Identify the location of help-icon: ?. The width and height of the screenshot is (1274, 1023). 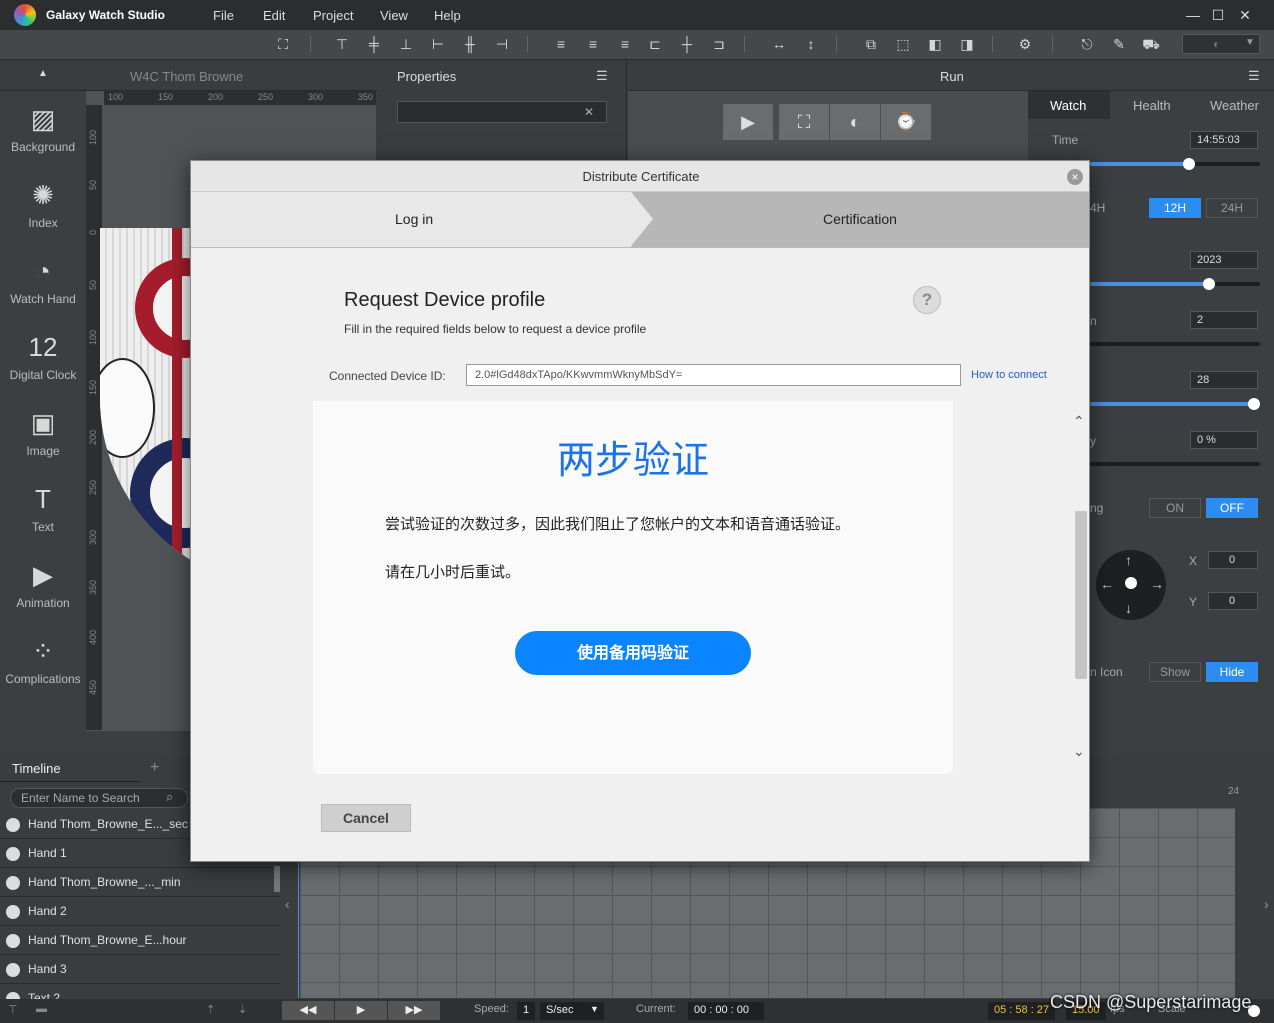
(927, 300).